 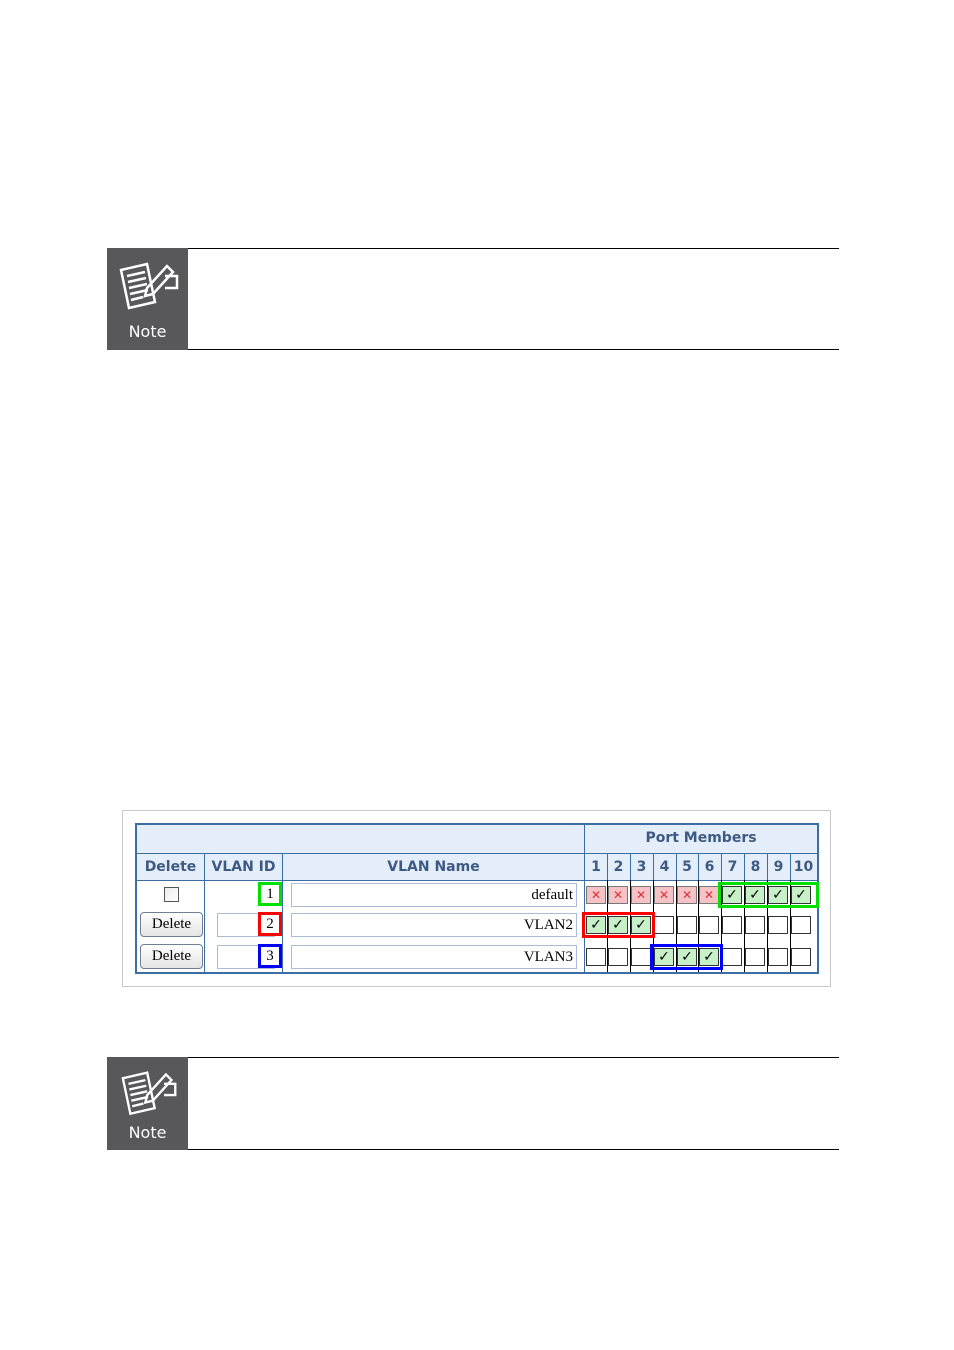 I want to click on port-header-5: 5, so click(x=687, y=867).